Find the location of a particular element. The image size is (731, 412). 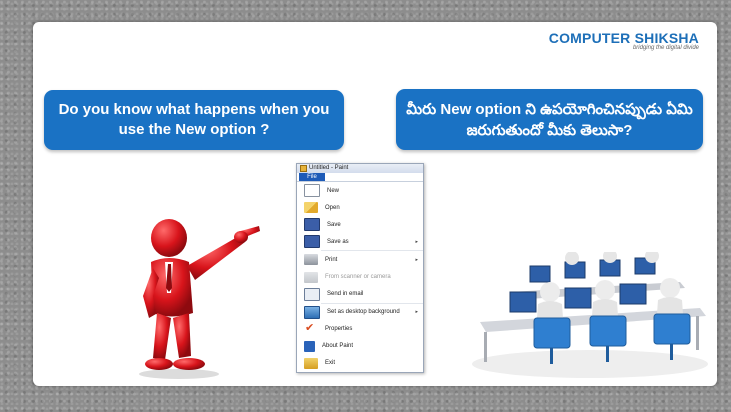

exit-icon is located at coordinates (311, 363).